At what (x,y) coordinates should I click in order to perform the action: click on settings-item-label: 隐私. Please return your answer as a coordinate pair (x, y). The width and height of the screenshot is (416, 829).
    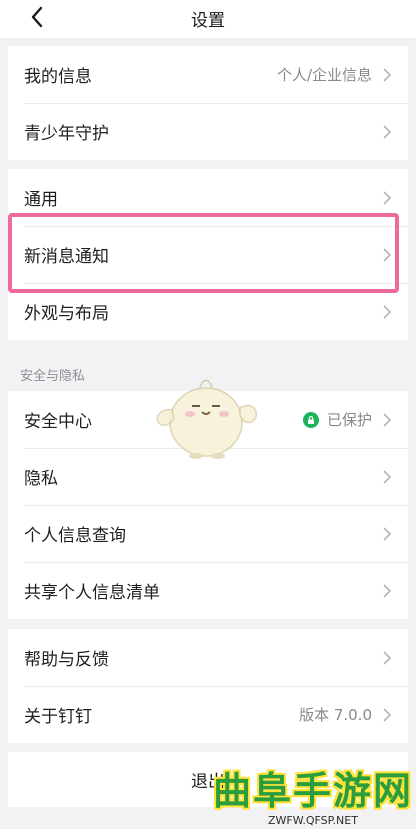
    Looking at the image, I should click on (41, 479).